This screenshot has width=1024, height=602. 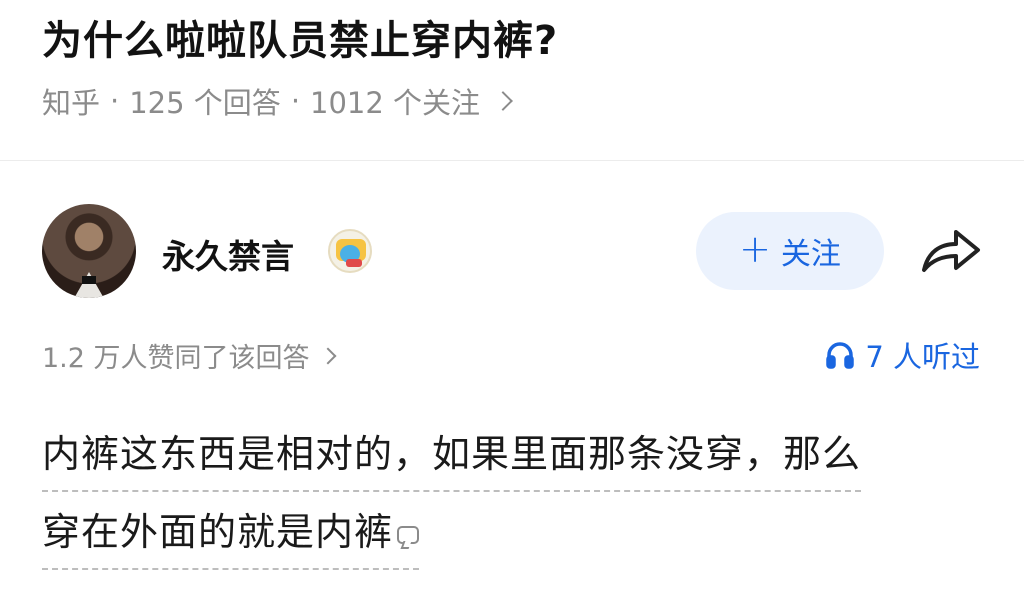 I want to click on answer-line: 穿在外面的就是内裤, so click(x=231, y=534).